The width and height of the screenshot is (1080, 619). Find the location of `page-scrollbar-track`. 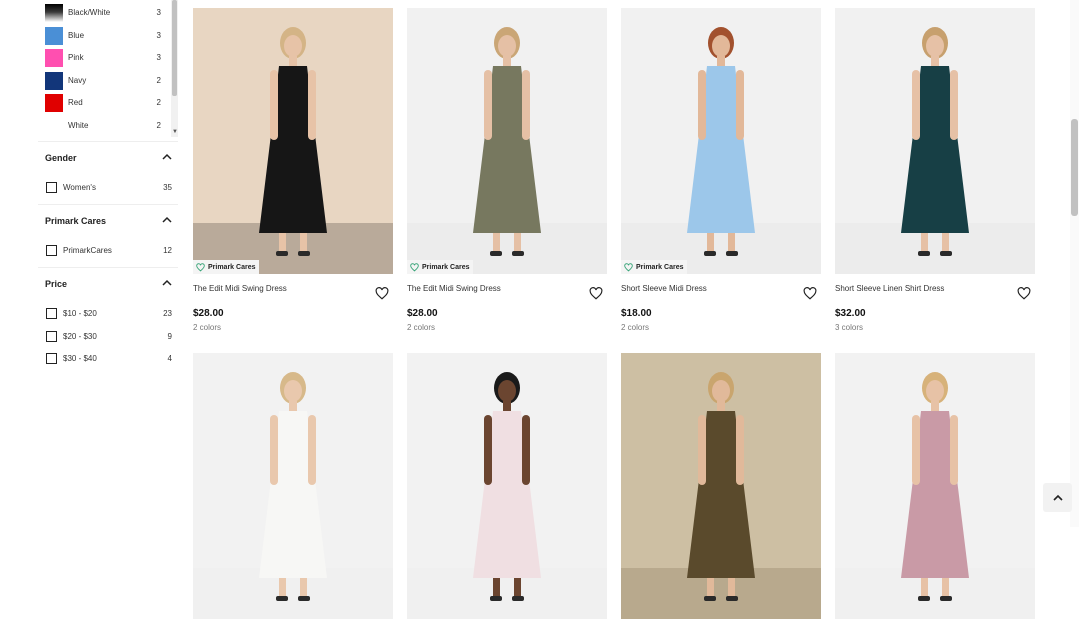

page-scrollbar-track is located at coordinates (1074, 263).